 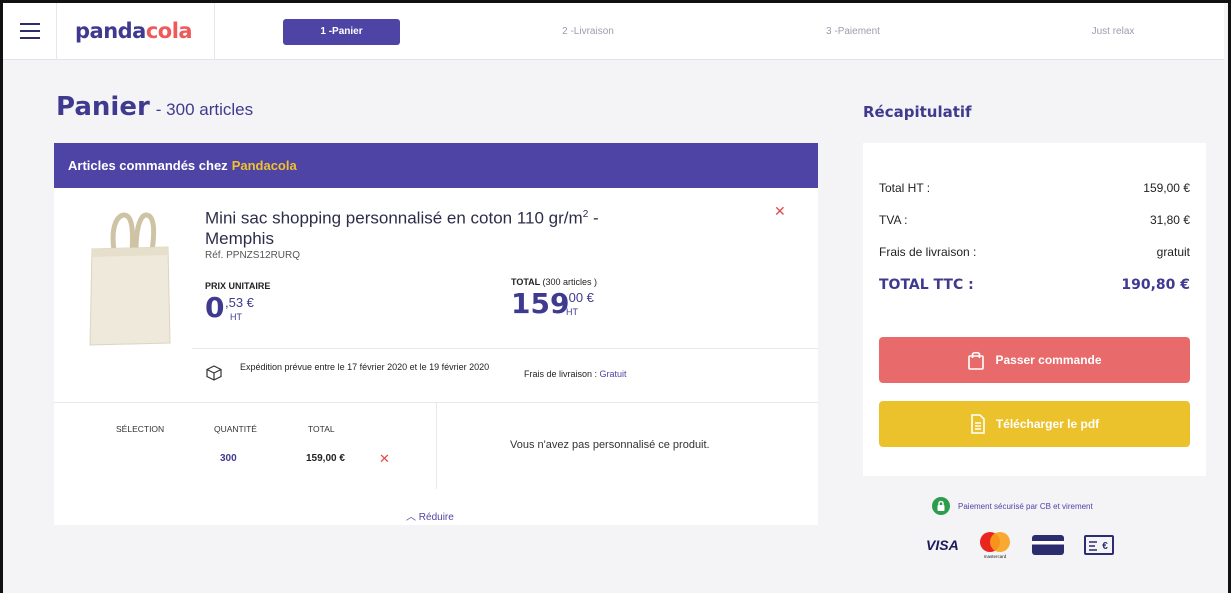 I want to click on total-label: TOTAL (300 articles ), so click(x=554, y=282).